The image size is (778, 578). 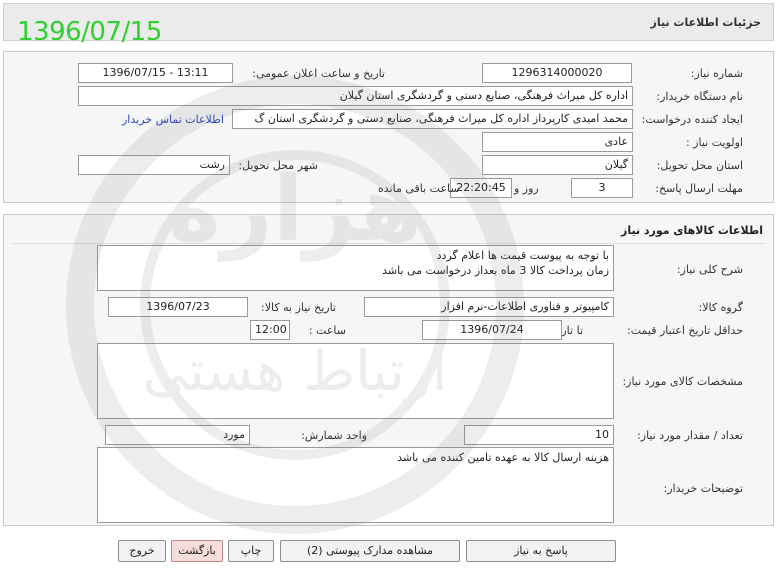 I want to click on buyer-label: نام دستگاه خریدار:, so click(x=699, y=96).